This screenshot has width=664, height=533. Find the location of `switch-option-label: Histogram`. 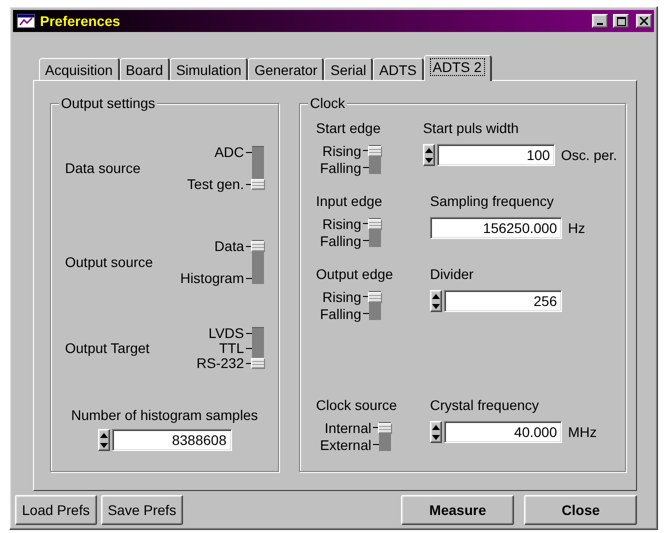

switch-option-label: Histogram is located at coordinates (216, 278).